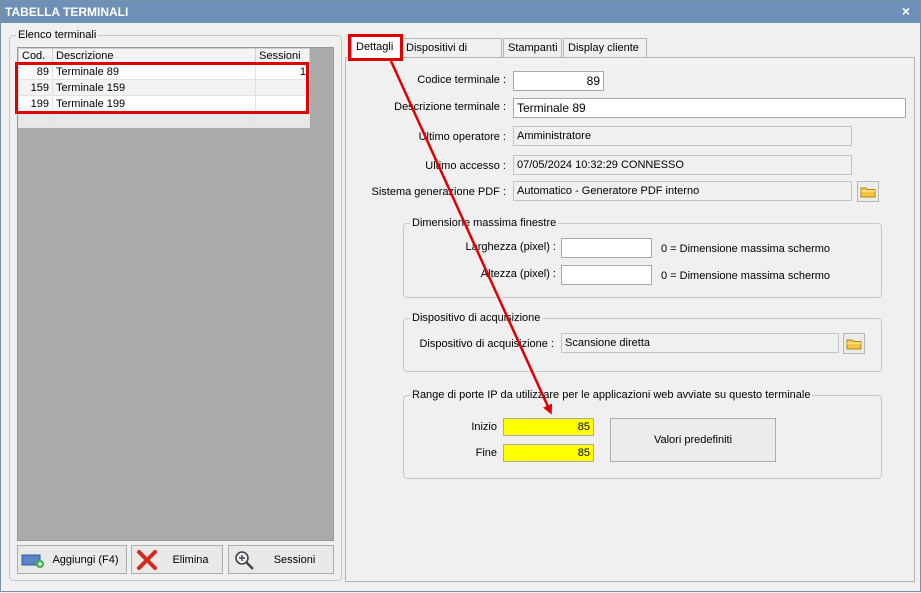  Describe the element at coordinates (548, 427) in the screenshot. I see `port-start-field: 85` at that location.